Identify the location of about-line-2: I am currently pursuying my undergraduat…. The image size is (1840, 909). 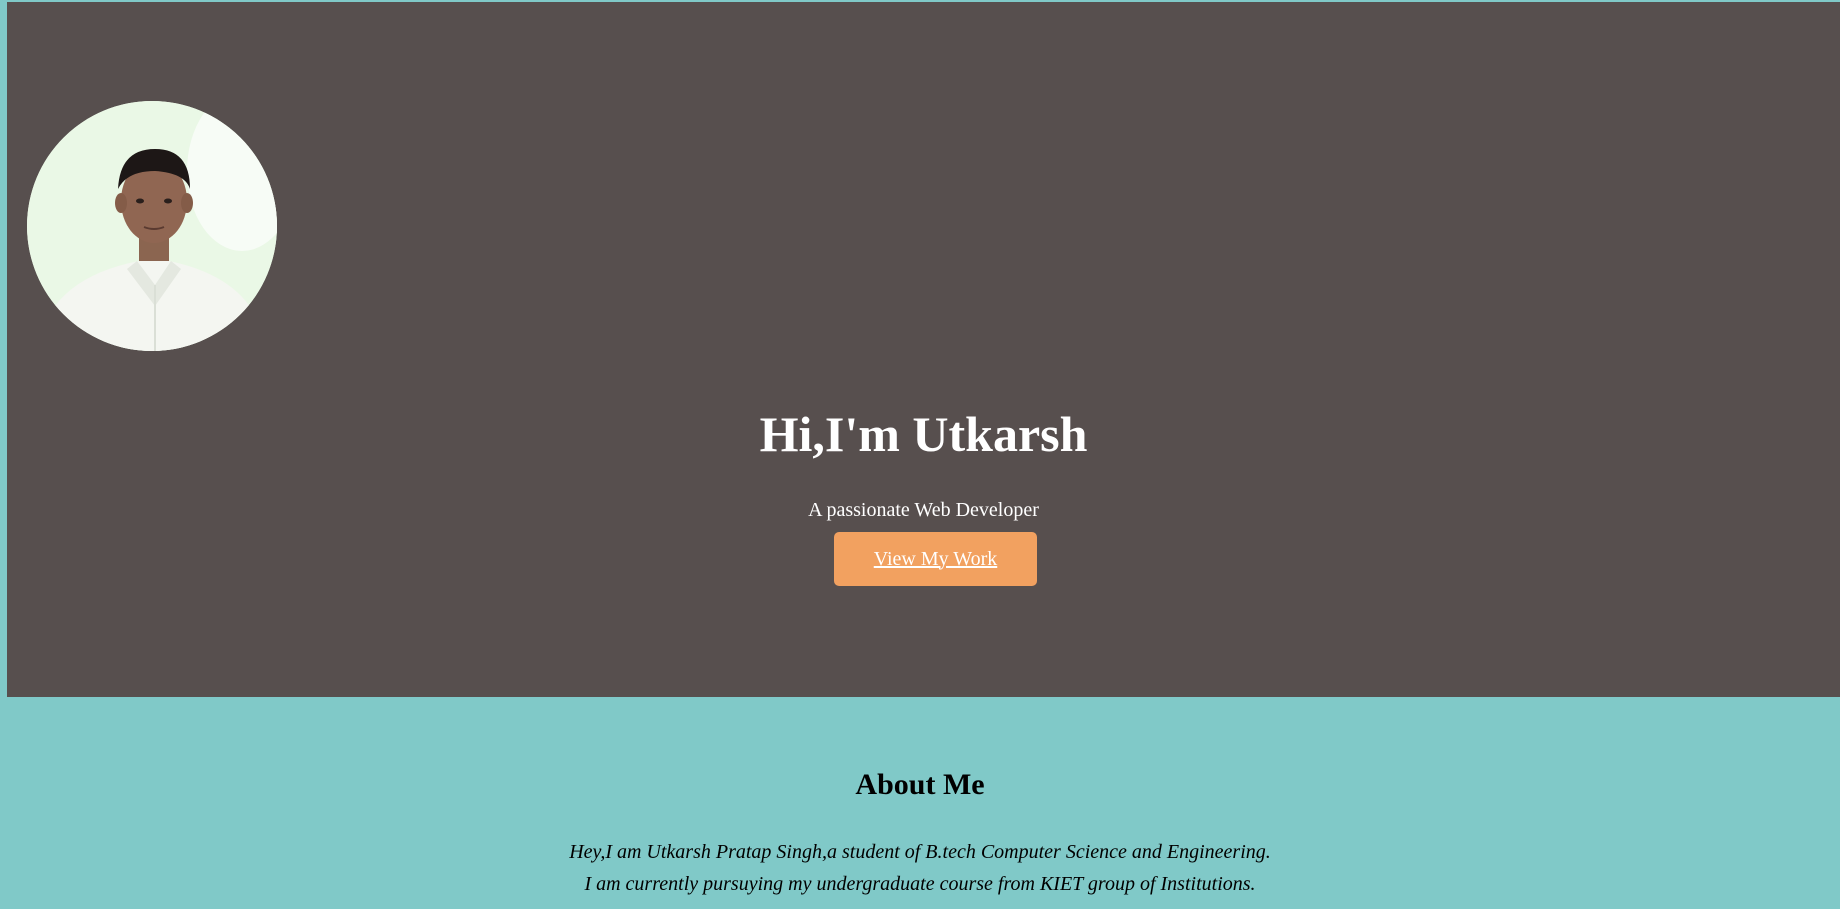
(920, 884).